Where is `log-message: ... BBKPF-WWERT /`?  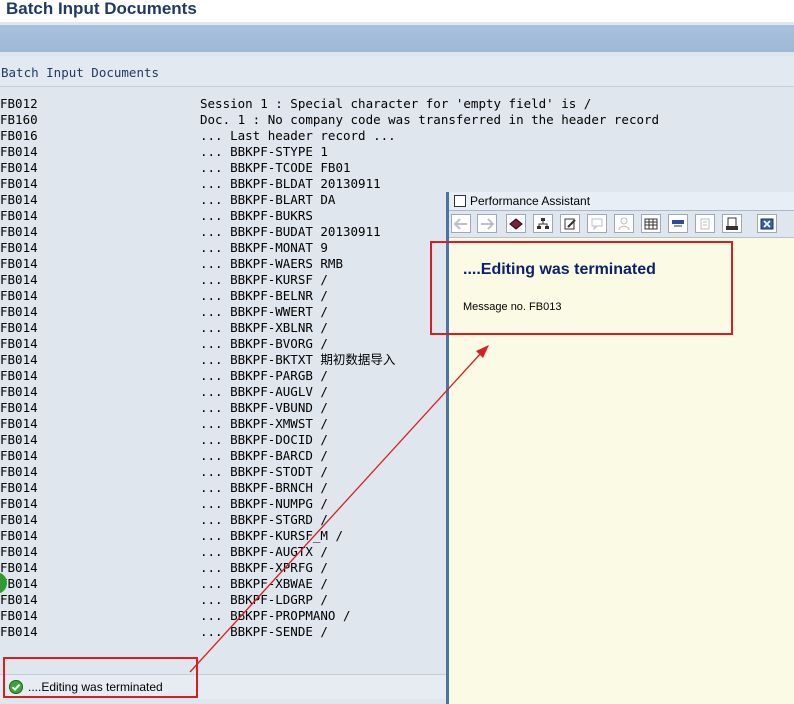
log-message: ... BBKPF-WWERT / is located at coordinates (264, 311).